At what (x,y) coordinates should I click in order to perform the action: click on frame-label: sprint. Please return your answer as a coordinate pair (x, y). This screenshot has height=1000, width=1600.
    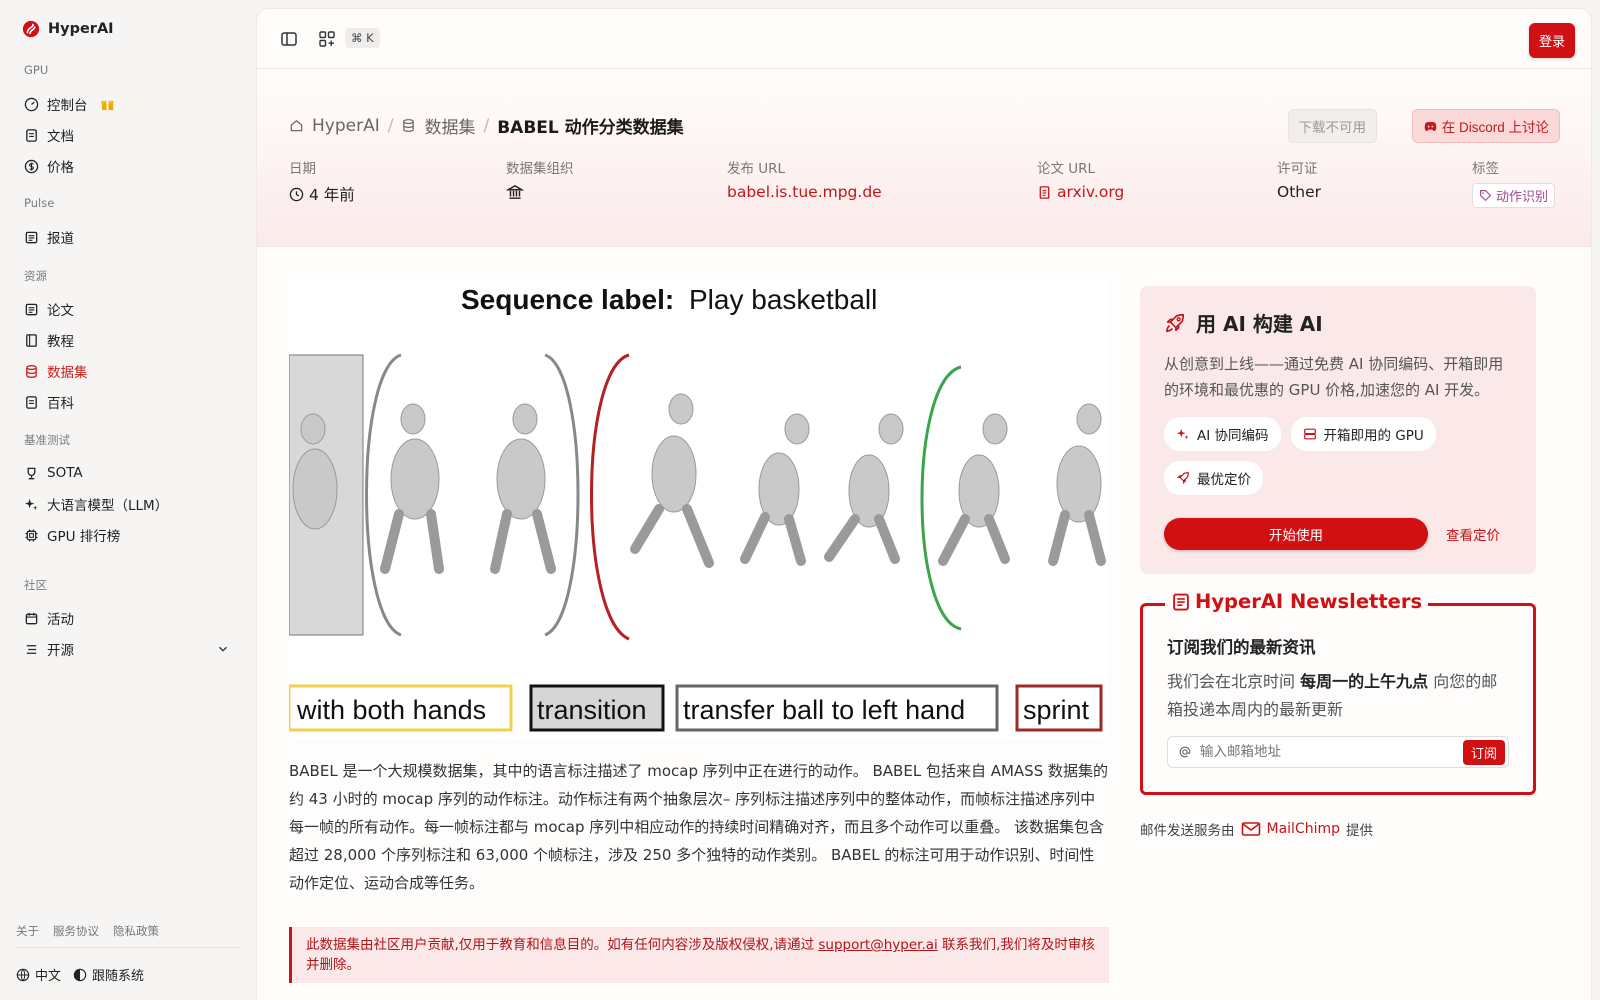
    Looking at the image, I should click on (1056, 710).